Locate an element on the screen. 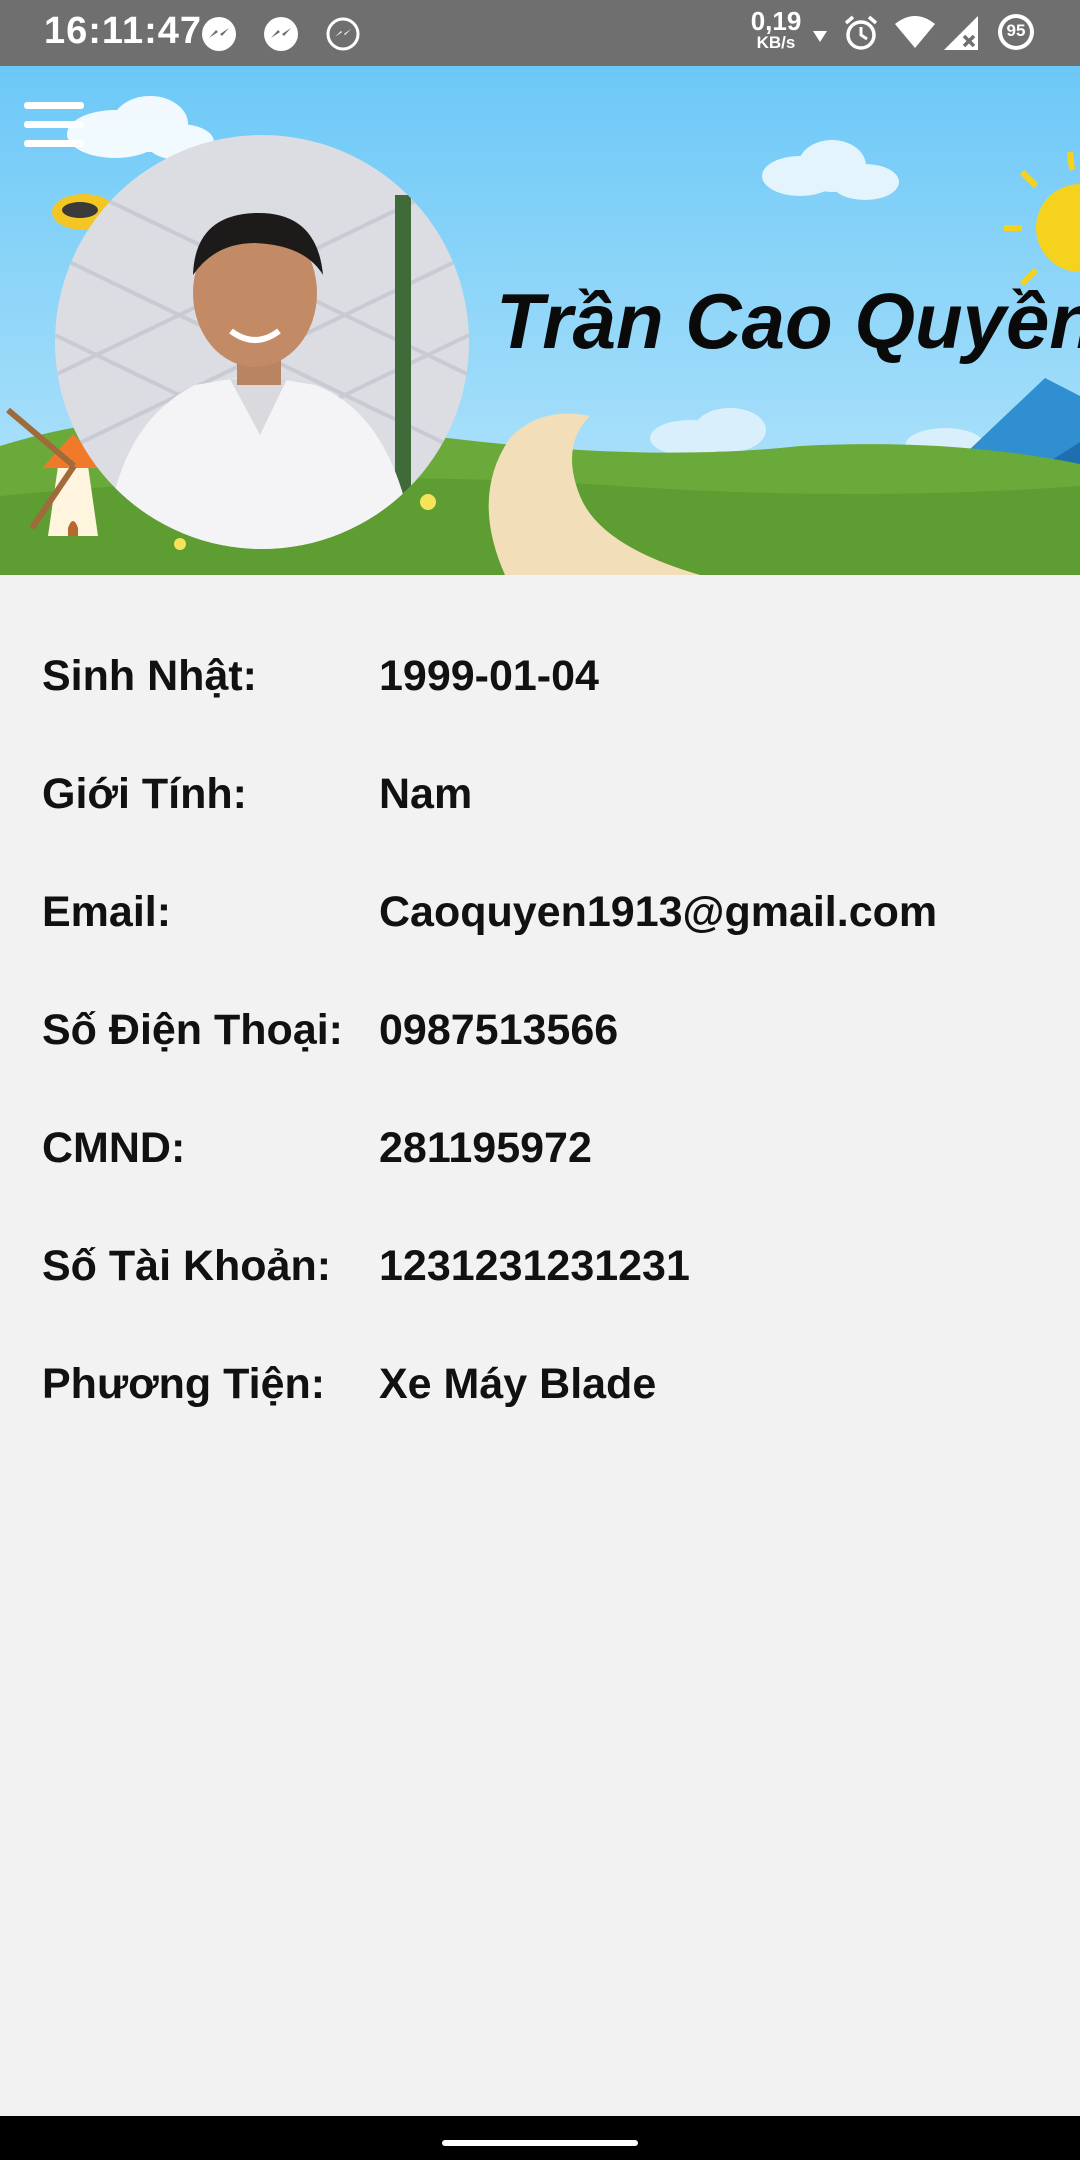 The width and height of the screenshot is (1080, 2160). gender-value: Nam is located at coordinates (426, 794).